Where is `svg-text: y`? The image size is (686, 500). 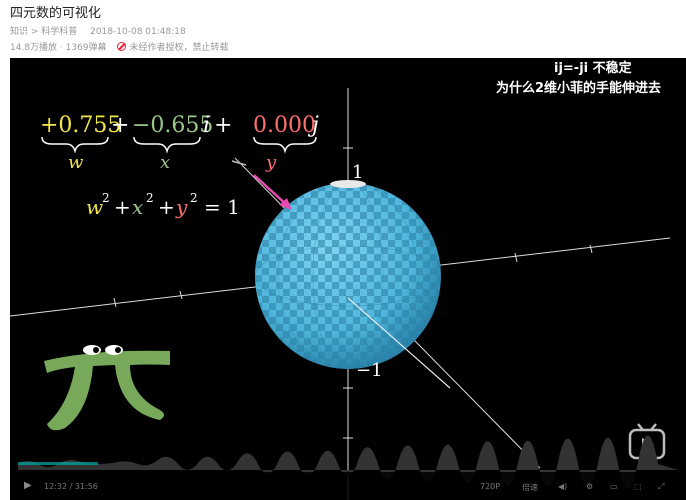 svg-text: y is located at coordinates (181, 207).